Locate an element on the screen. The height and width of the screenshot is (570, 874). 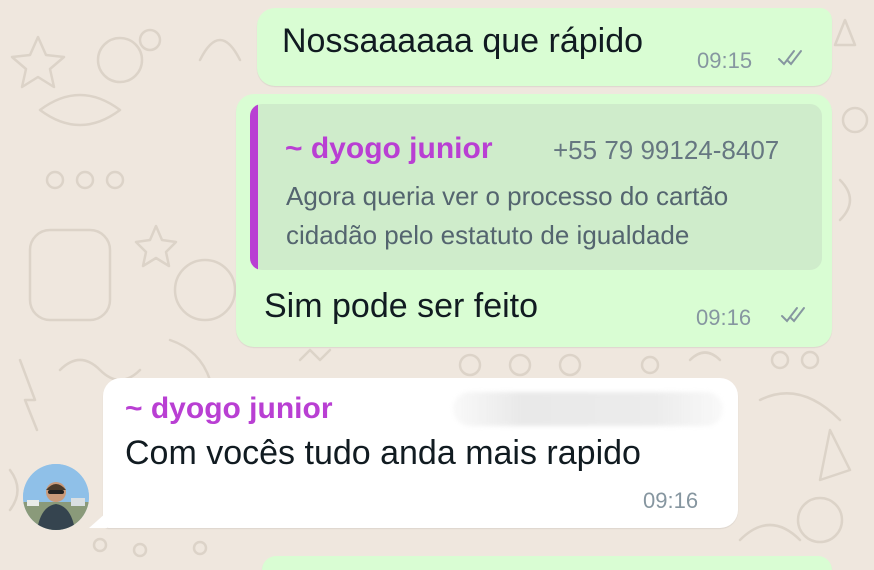
message-text: Com vocês tudo anda mais rapido is located at coordinates (383, 453).